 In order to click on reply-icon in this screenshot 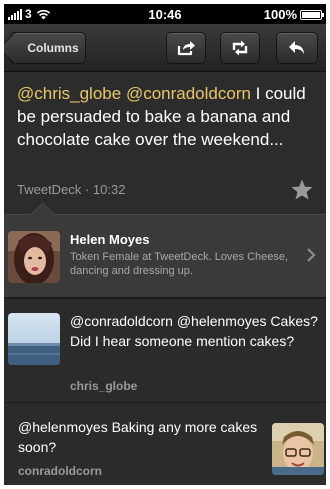, I will do `click(296, 47)`.